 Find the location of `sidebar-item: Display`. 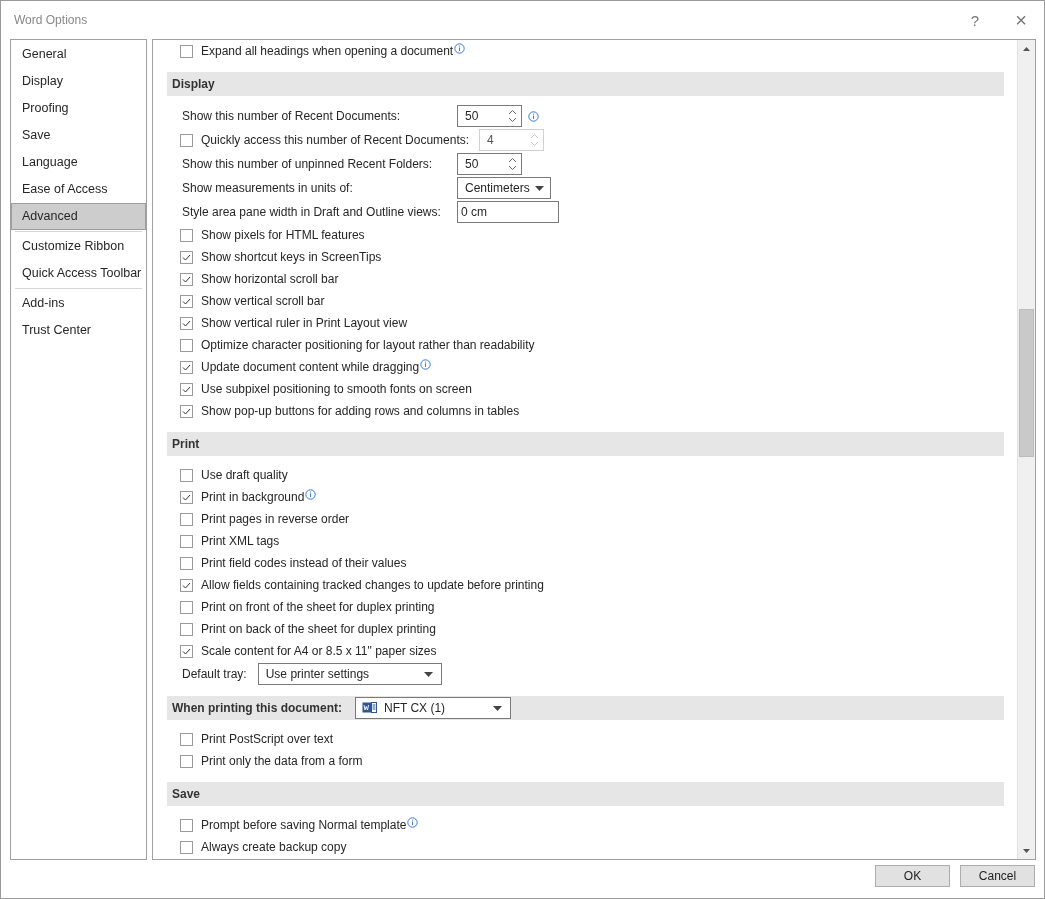

sidebar-item: Display is located at coordinates (78, 81).